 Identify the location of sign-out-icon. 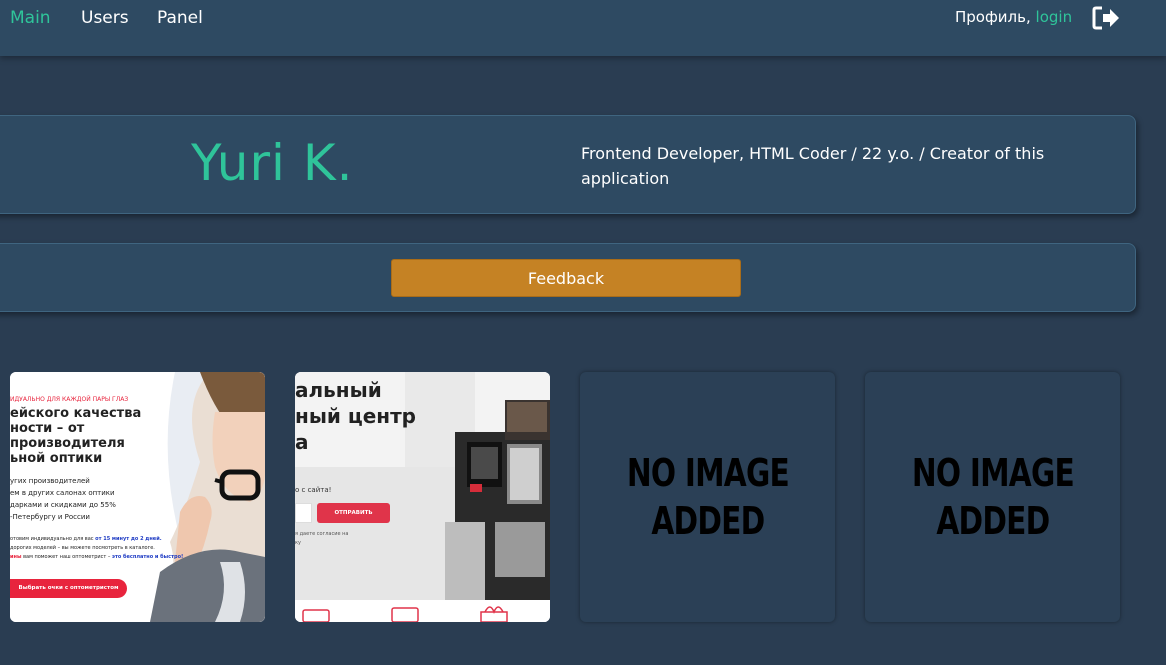
(1105, 18).